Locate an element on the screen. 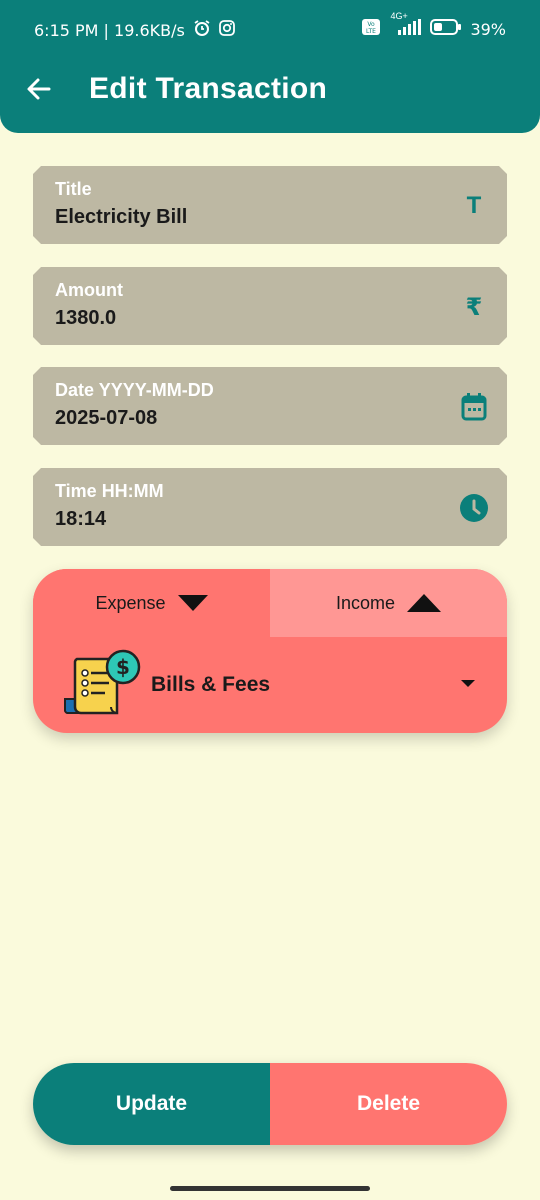 The height and width of the screenshot is (1200, 540). battery-icon is located at coordinates (446, 29).